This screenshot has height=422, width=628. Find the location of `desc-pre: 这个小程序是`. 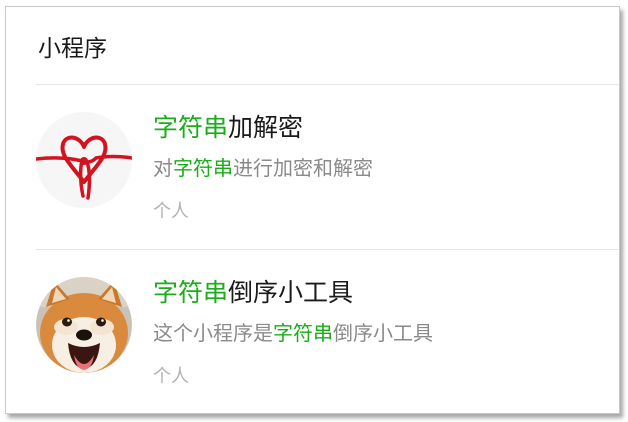

desc-pre: 这个小程序是 is located at coordinates (213, 333).